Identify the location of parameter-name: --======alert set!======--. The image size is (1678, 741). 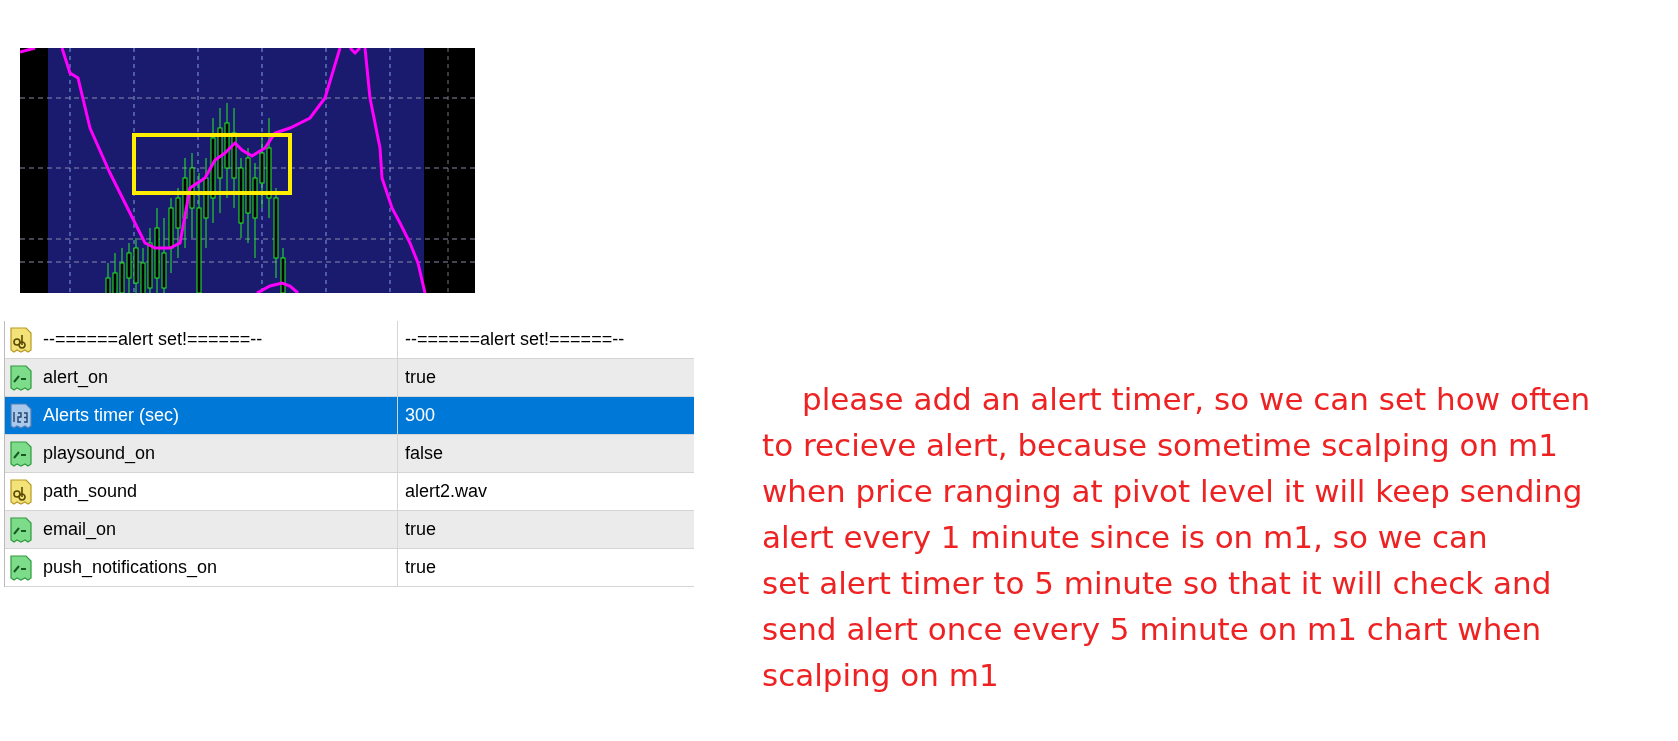
(153, 339).